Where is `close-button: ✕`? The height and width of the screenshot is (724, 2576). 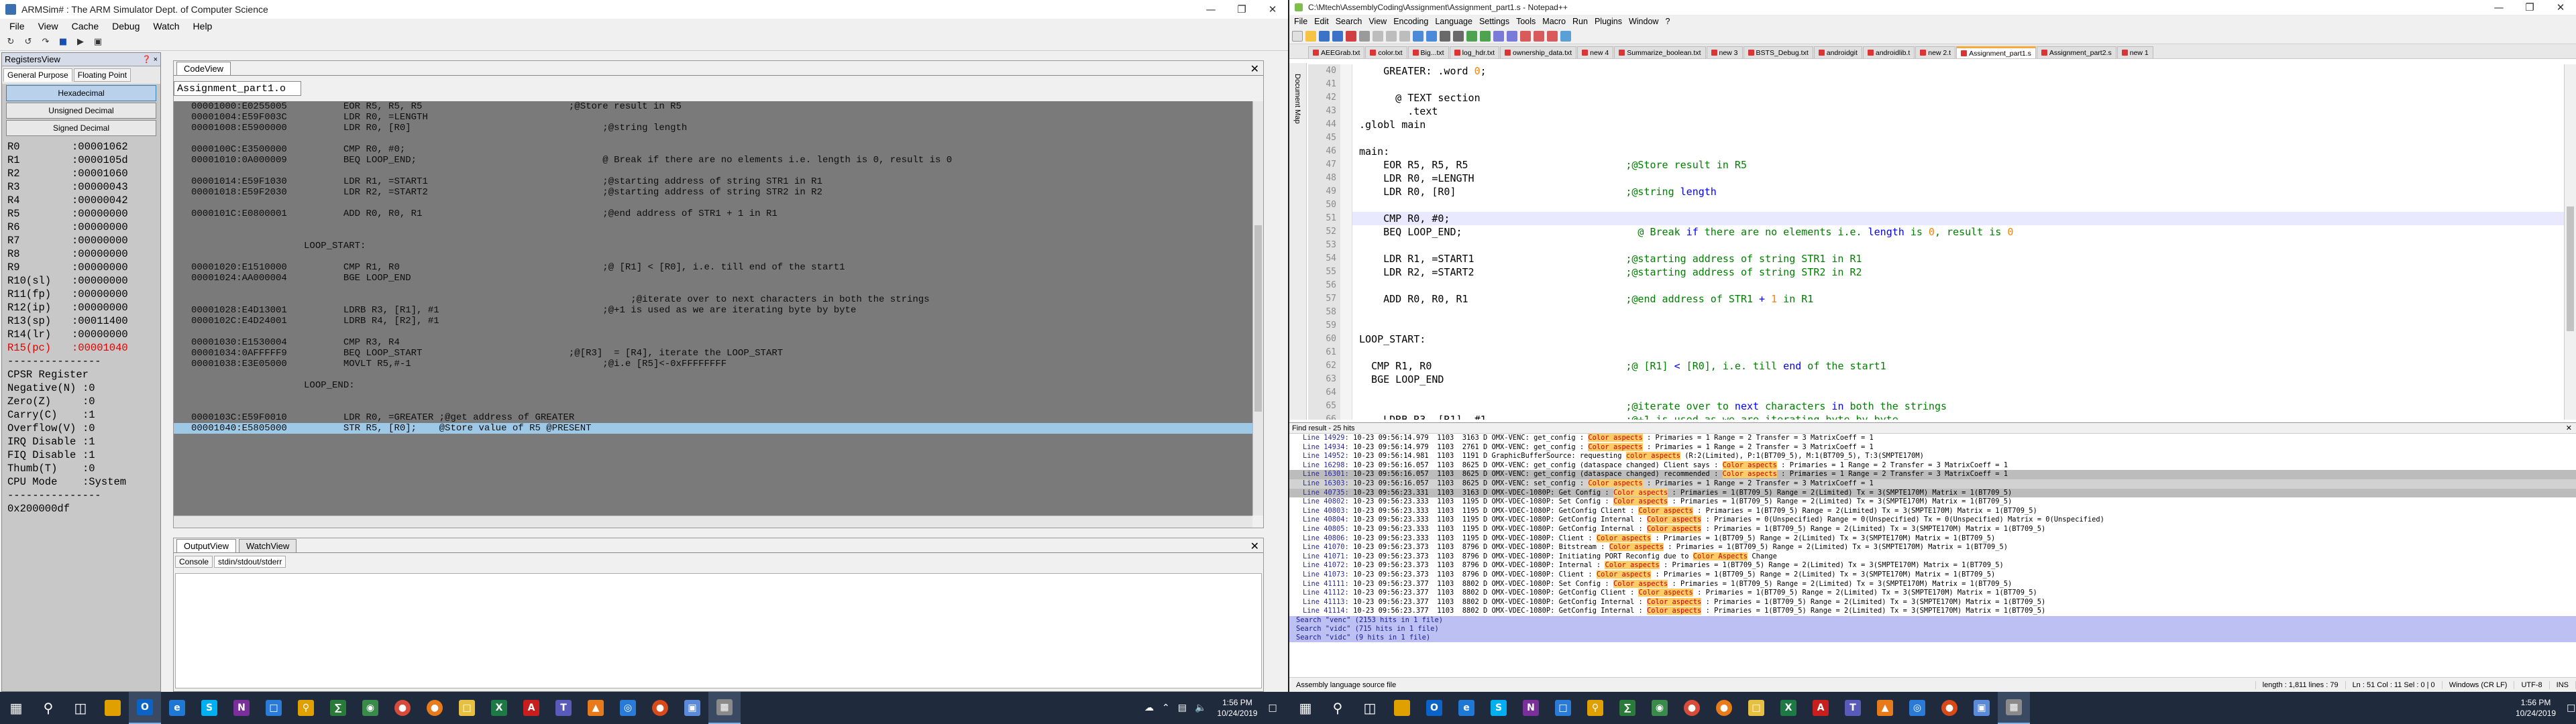 close-button: ✕ is located at coordinates (1272, 9).